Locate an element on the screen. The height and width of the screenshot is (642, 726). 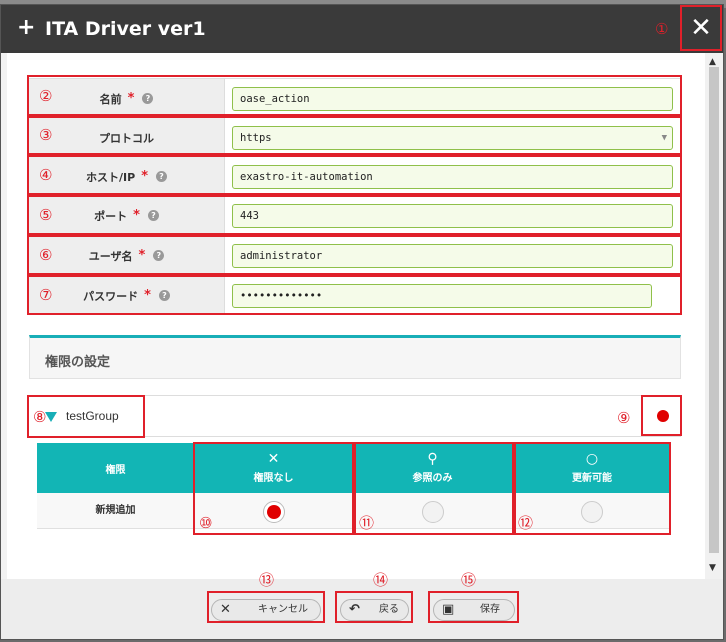
section-title: 権限の設定 is located at coordinates (78, 362).